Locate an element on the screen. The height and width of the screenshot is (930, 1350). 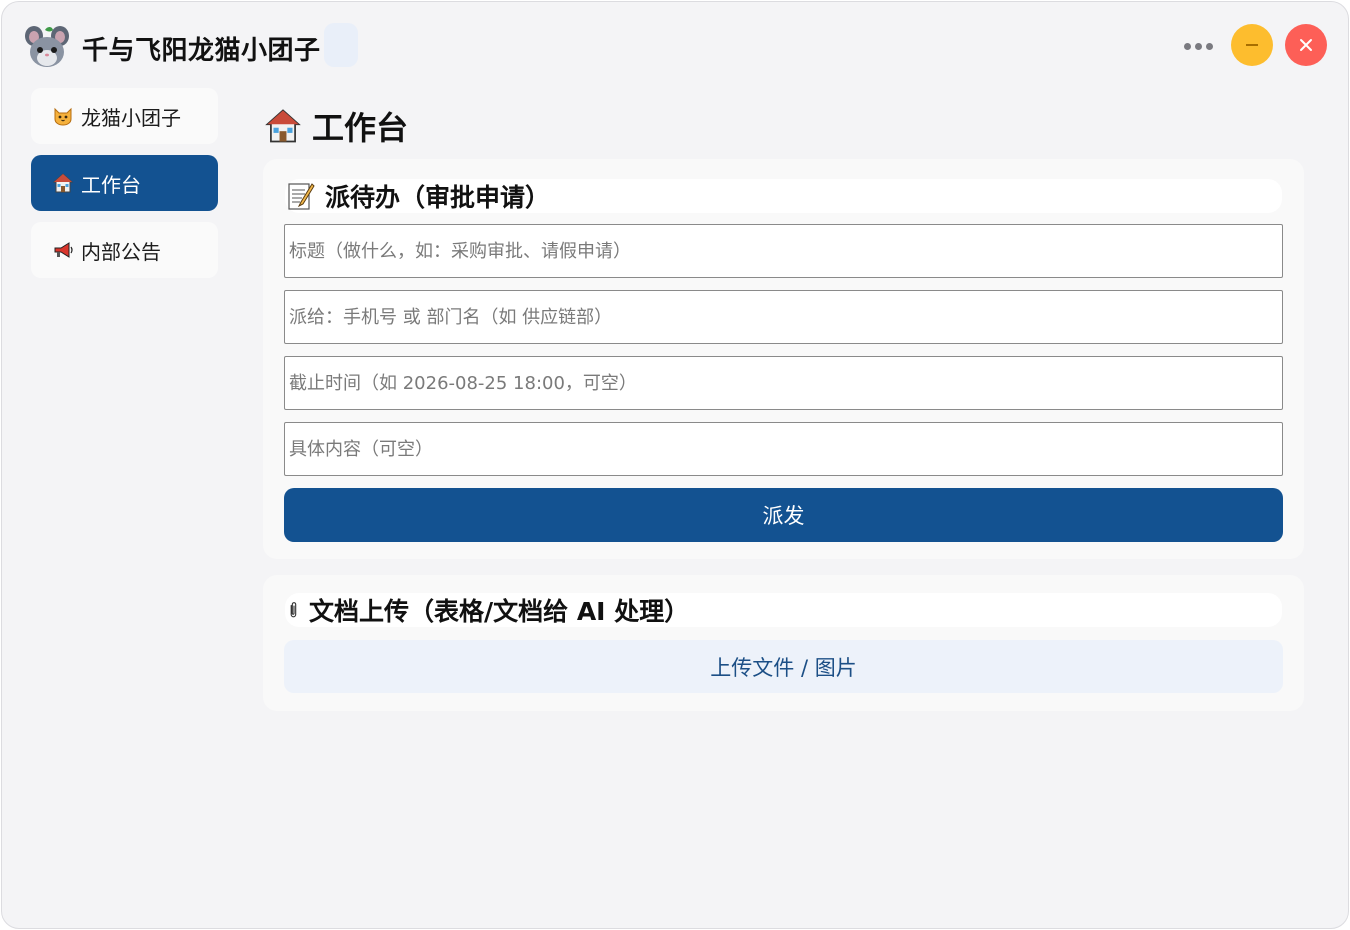
more-options-button is located at coordinates (1198, 46).